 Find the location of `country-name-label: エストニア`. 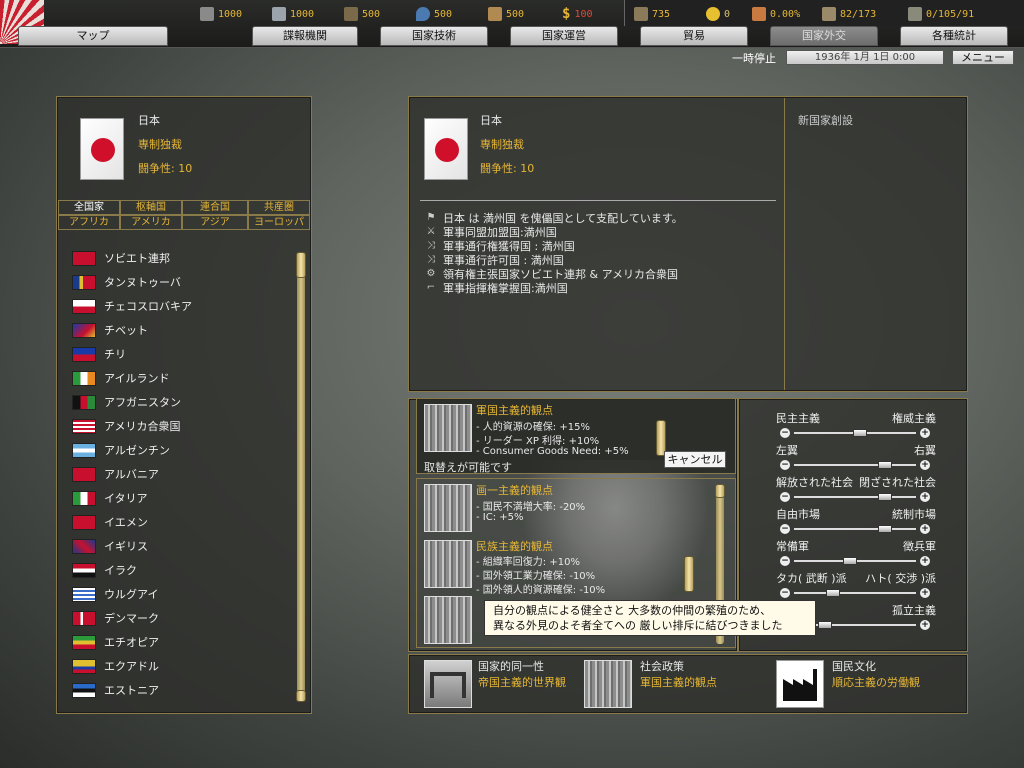

country-name-label: エストニア is located at coordinates (131, 690).